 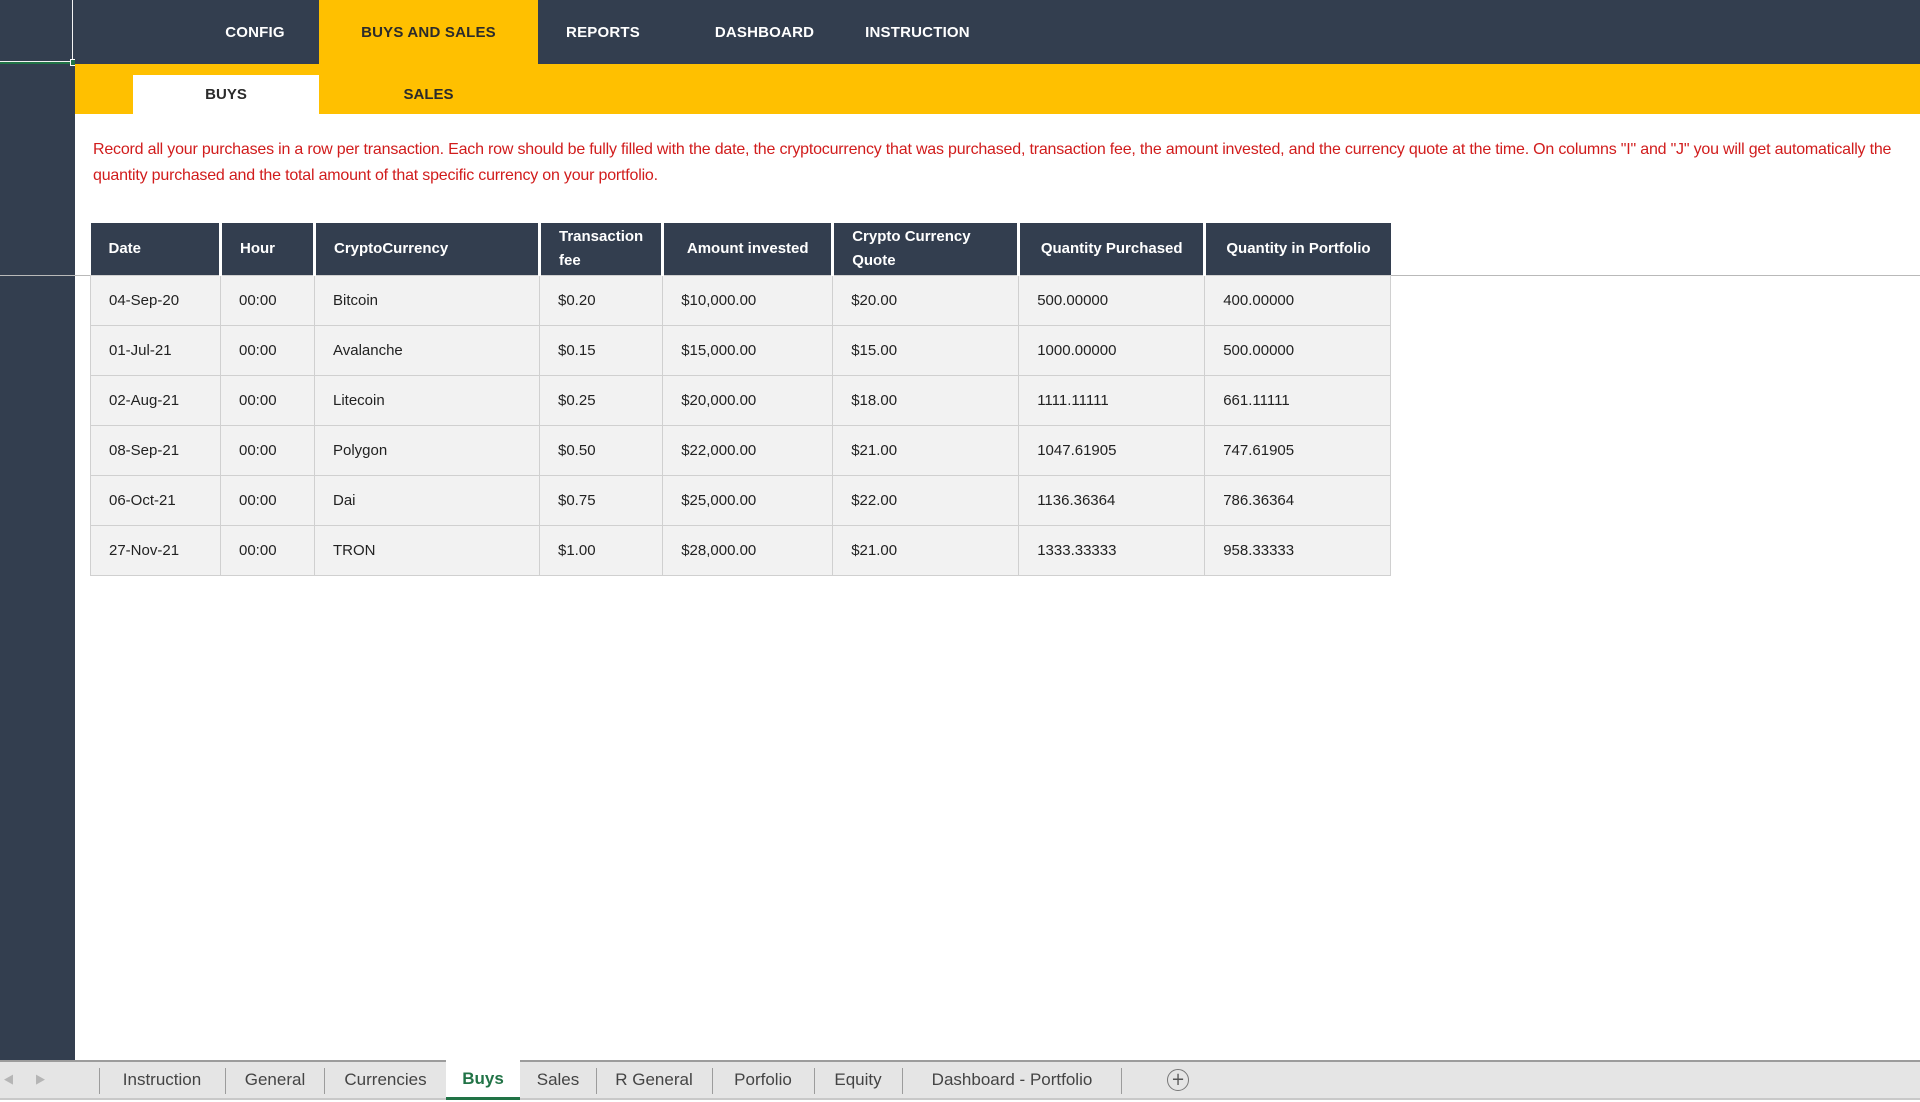 I want to click on cell-amount-invested: $15,000.00, so click(x=748, y=350).